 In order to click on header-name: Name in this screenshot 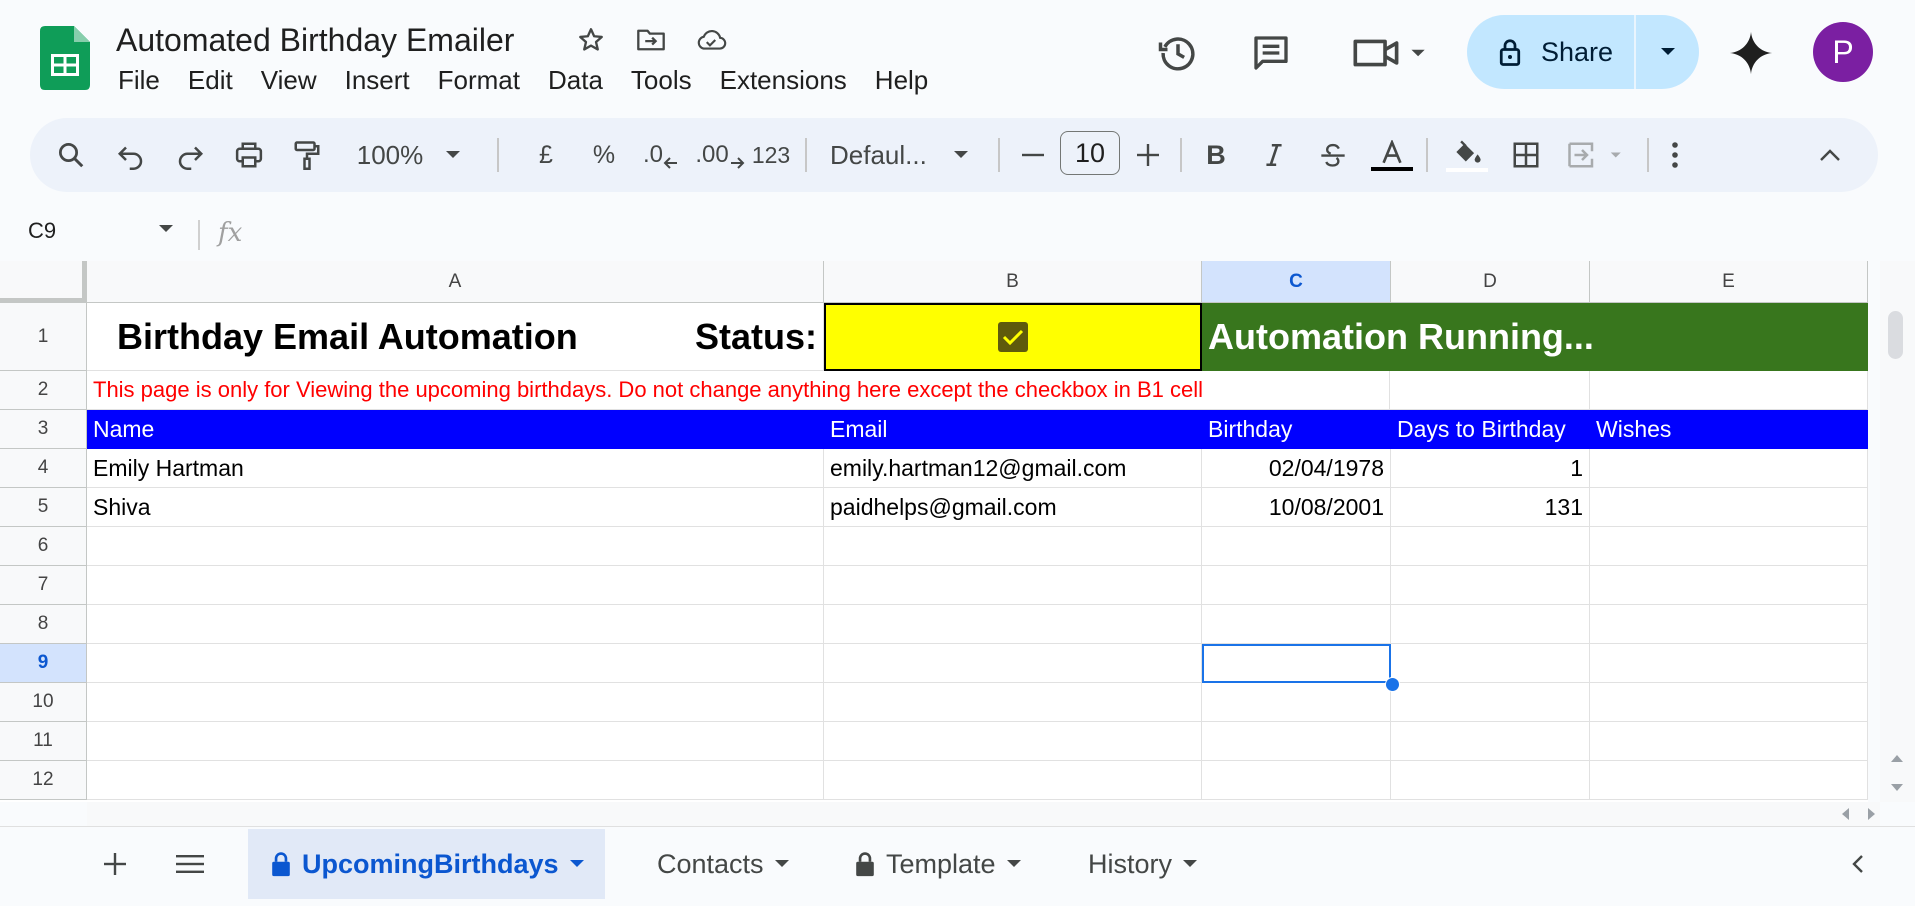, I will do `click(455, 429)`.